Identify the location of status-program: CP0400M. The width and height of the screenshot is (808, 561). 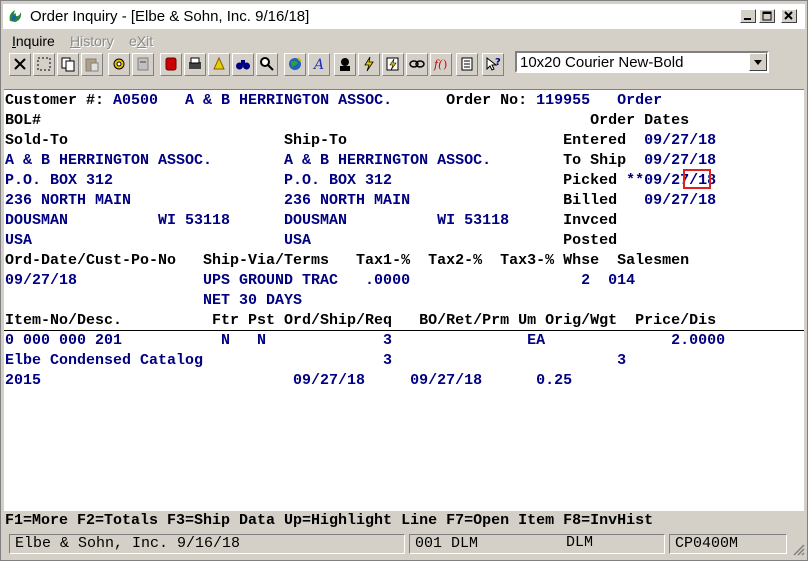
(728, 544).